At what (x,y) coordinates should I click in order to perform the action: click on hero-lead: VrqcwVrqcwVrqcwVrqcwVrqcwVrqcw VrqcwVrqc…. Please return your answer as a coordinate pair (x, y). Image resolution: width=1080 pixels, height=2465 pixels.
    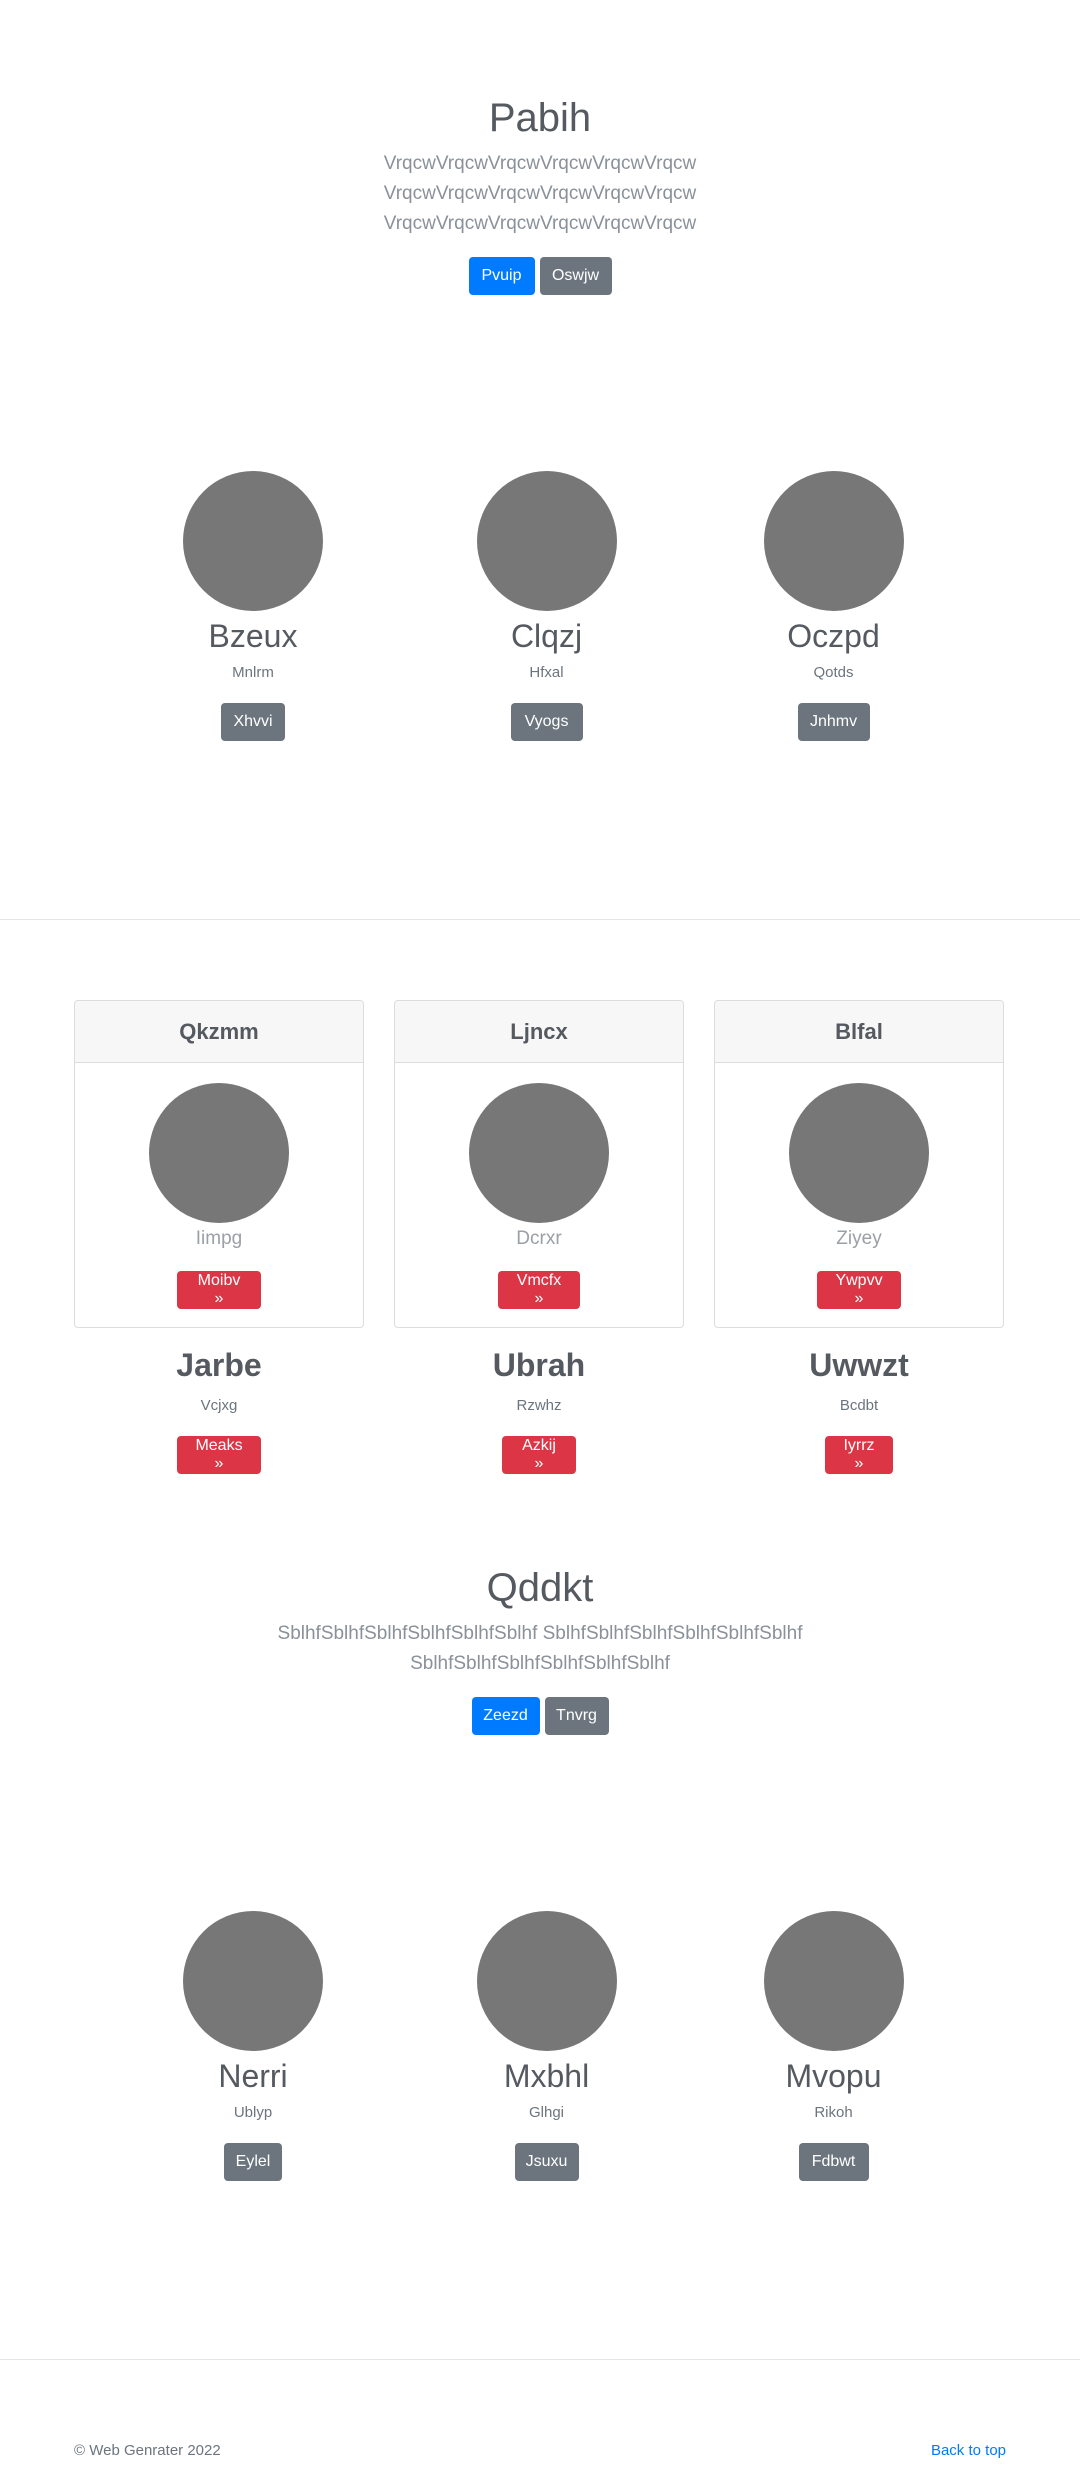
    Looking at the image, I should click on (540, 194).